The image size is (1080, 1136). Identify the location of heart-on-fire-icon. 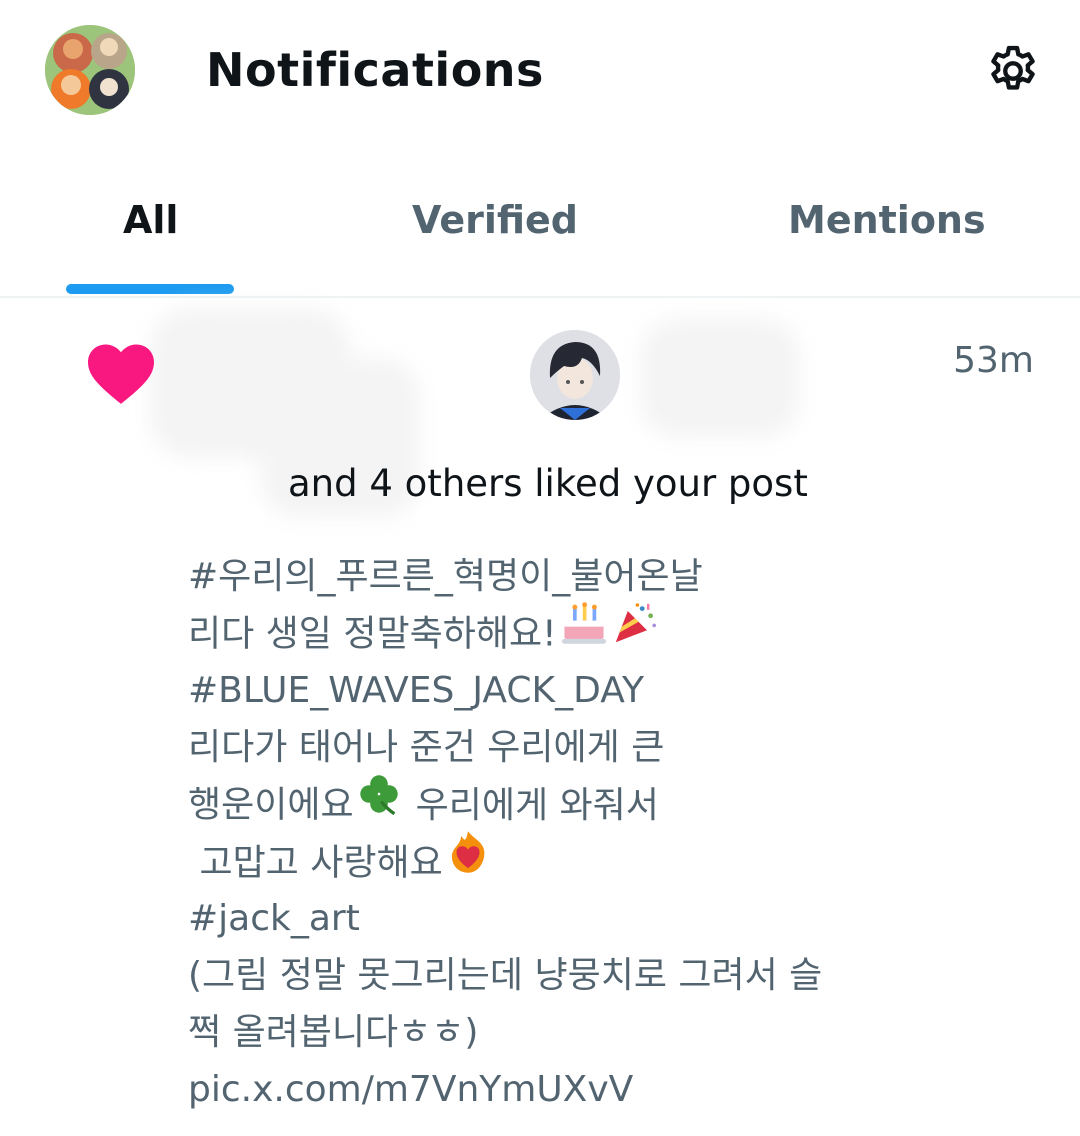
(468, 860).